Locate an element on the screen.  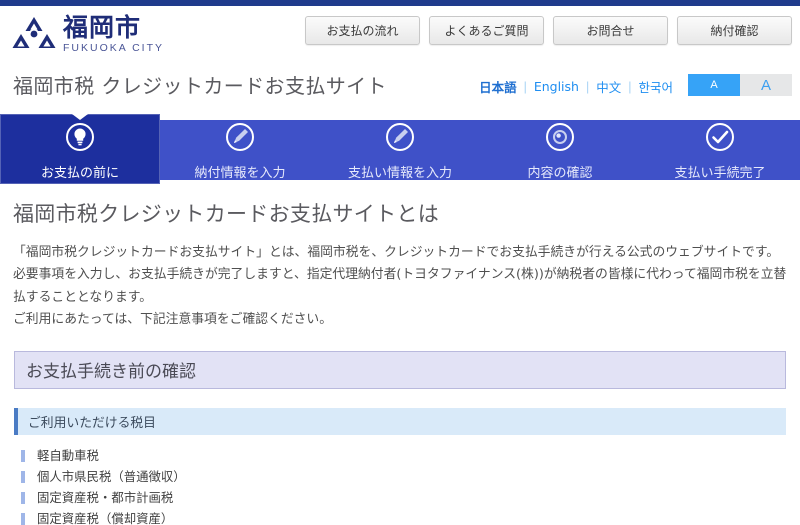
step-item-payment-info: 納付情報を入力 is located at coordinates (240, 149).